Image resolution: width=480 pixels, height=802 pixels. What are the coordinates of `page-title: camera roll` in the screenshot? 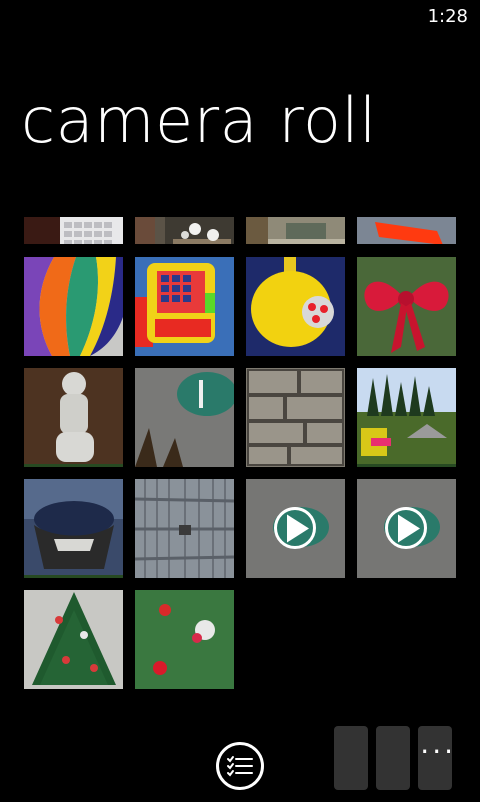 It's located at (199, 120).